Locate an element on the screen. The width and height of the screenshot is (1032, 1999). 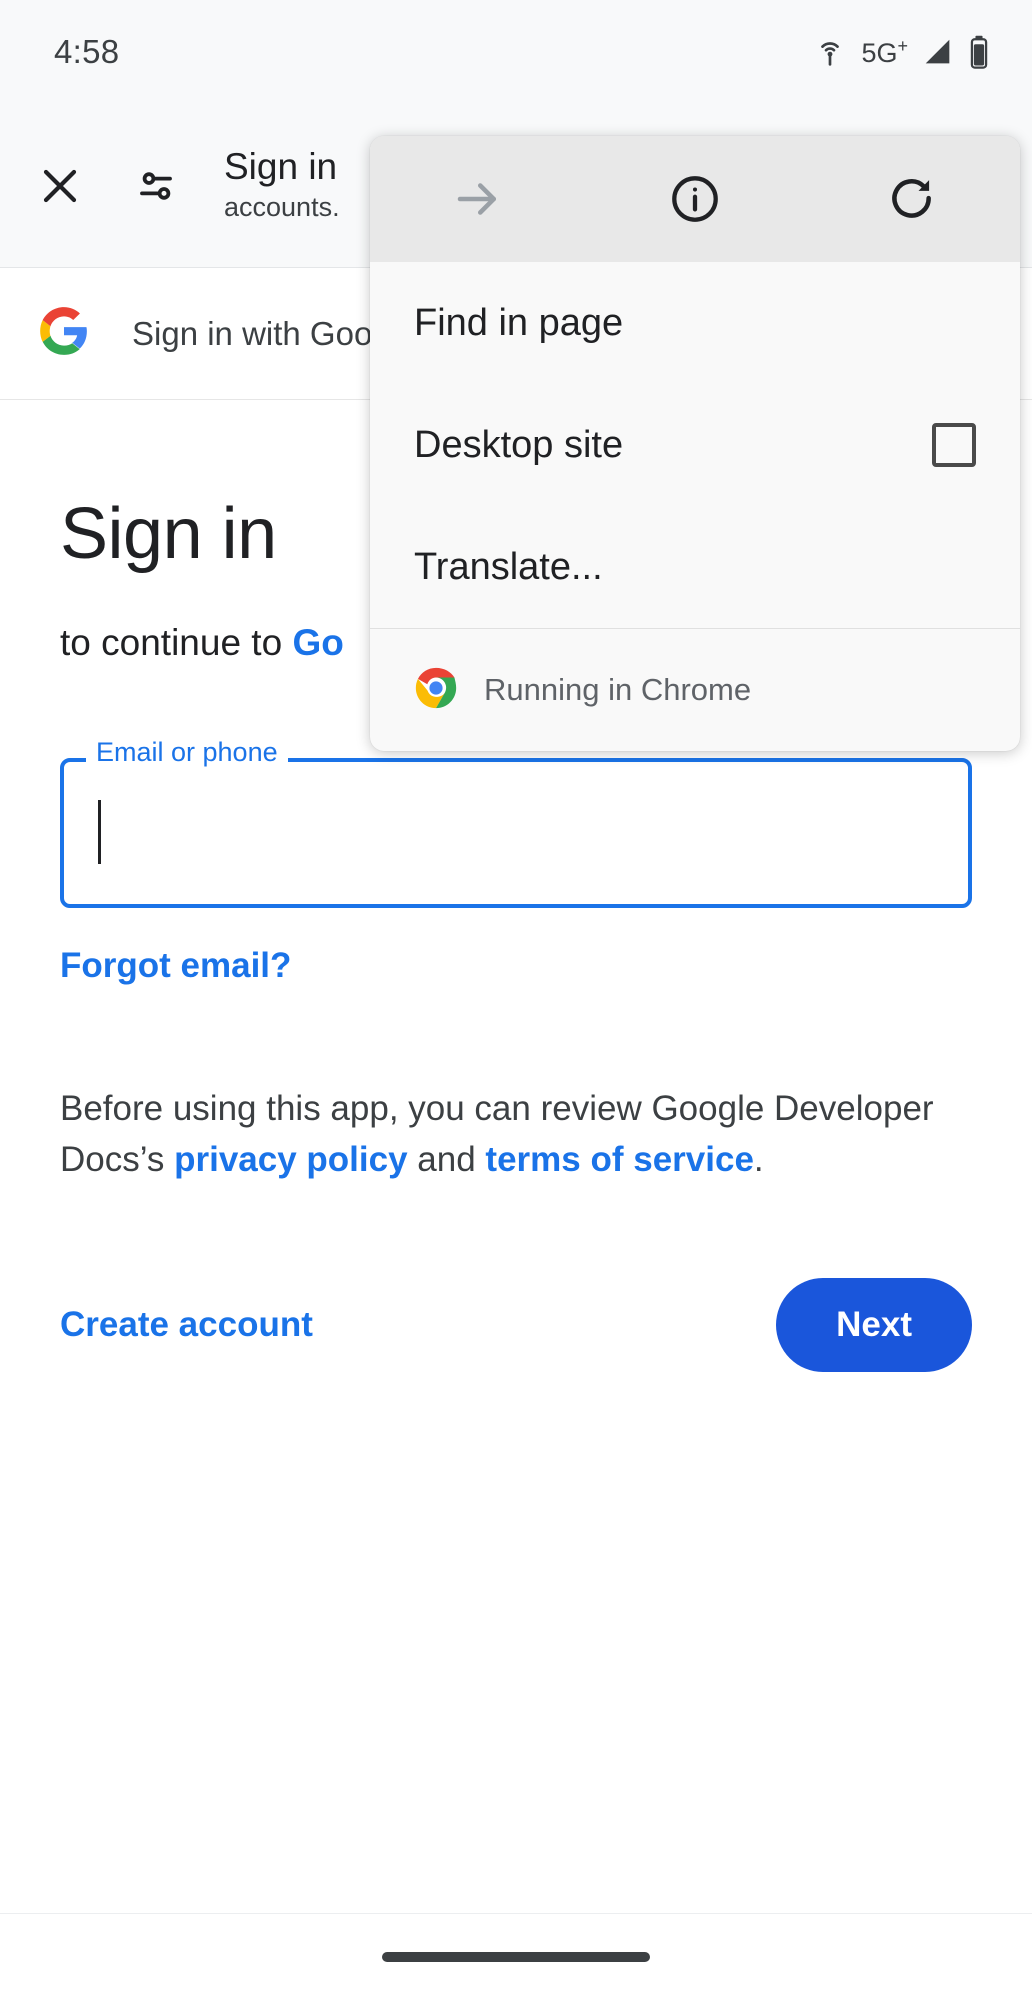
google-g-icon is located at coordinates (64, 333).